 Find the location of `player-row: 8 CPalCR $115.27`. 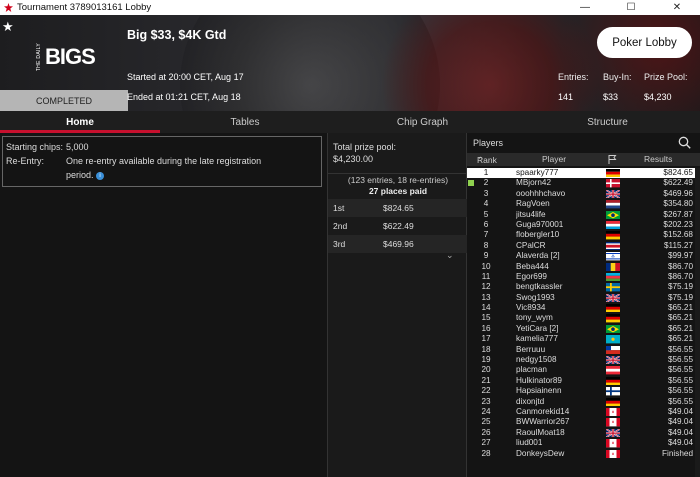

player-row: 8 CPalCR $115.27 is located at coordinates (583, 246).